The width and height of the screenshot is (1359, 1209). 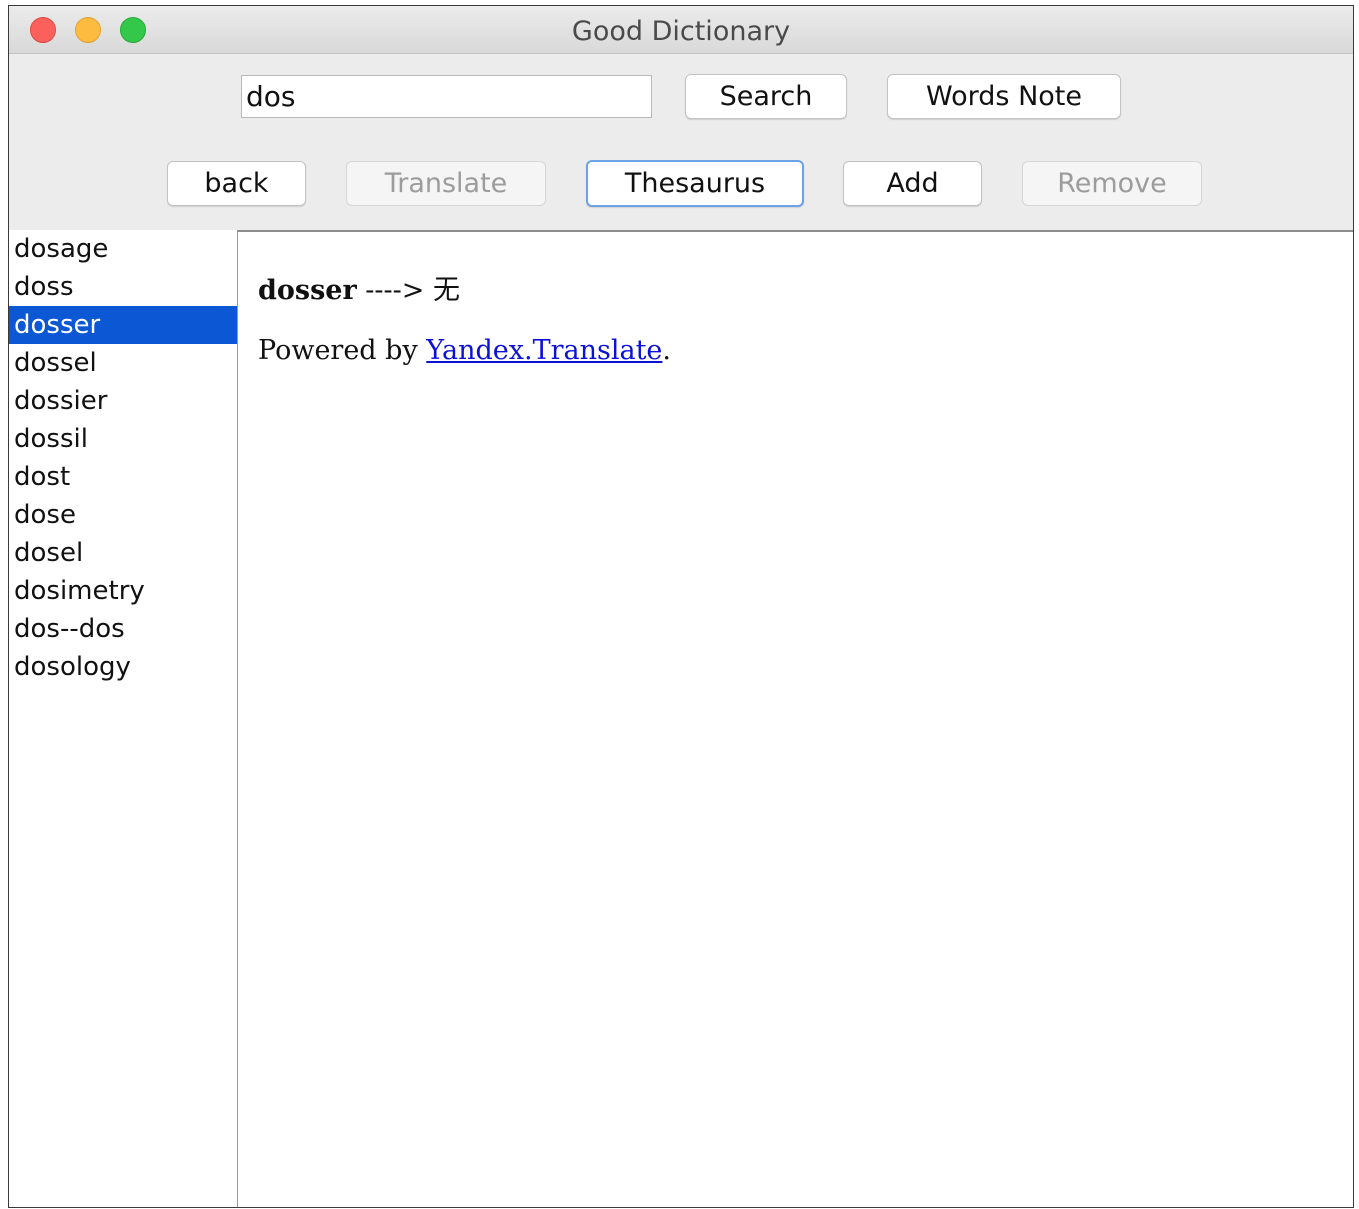 I want to click on attribution-prefix: Powered by, so click(x=342, y=350).